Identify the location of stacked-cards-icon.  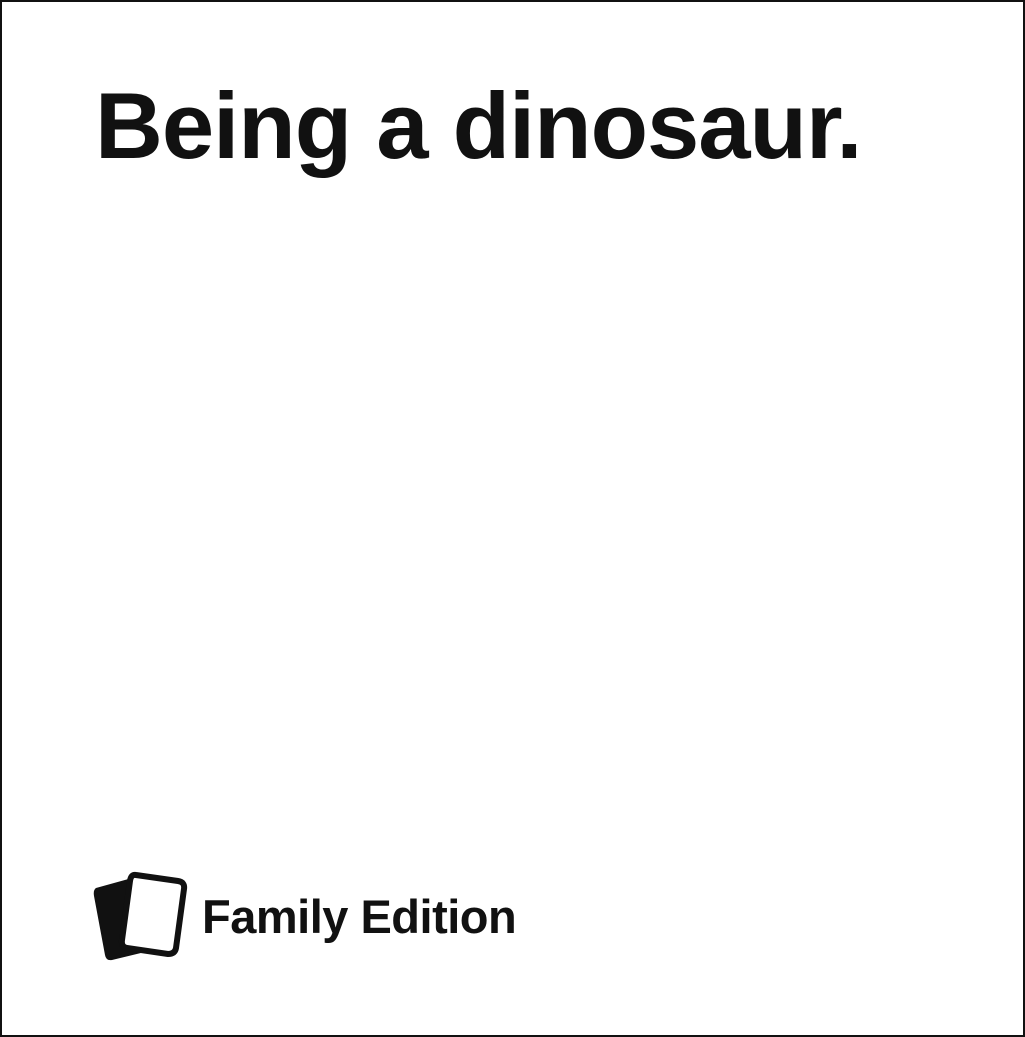
(140, 916).